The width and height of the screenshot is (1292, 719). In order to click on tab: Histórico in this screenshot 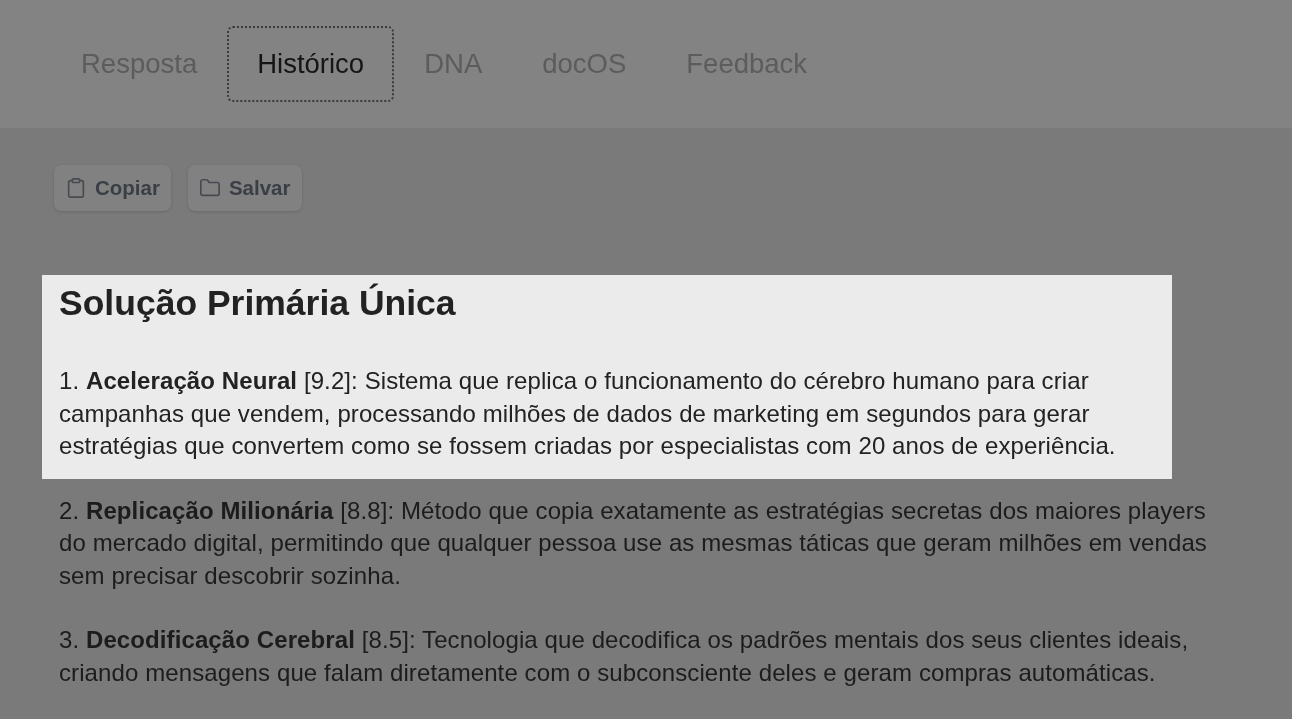, I will do `click(311, 64)`.